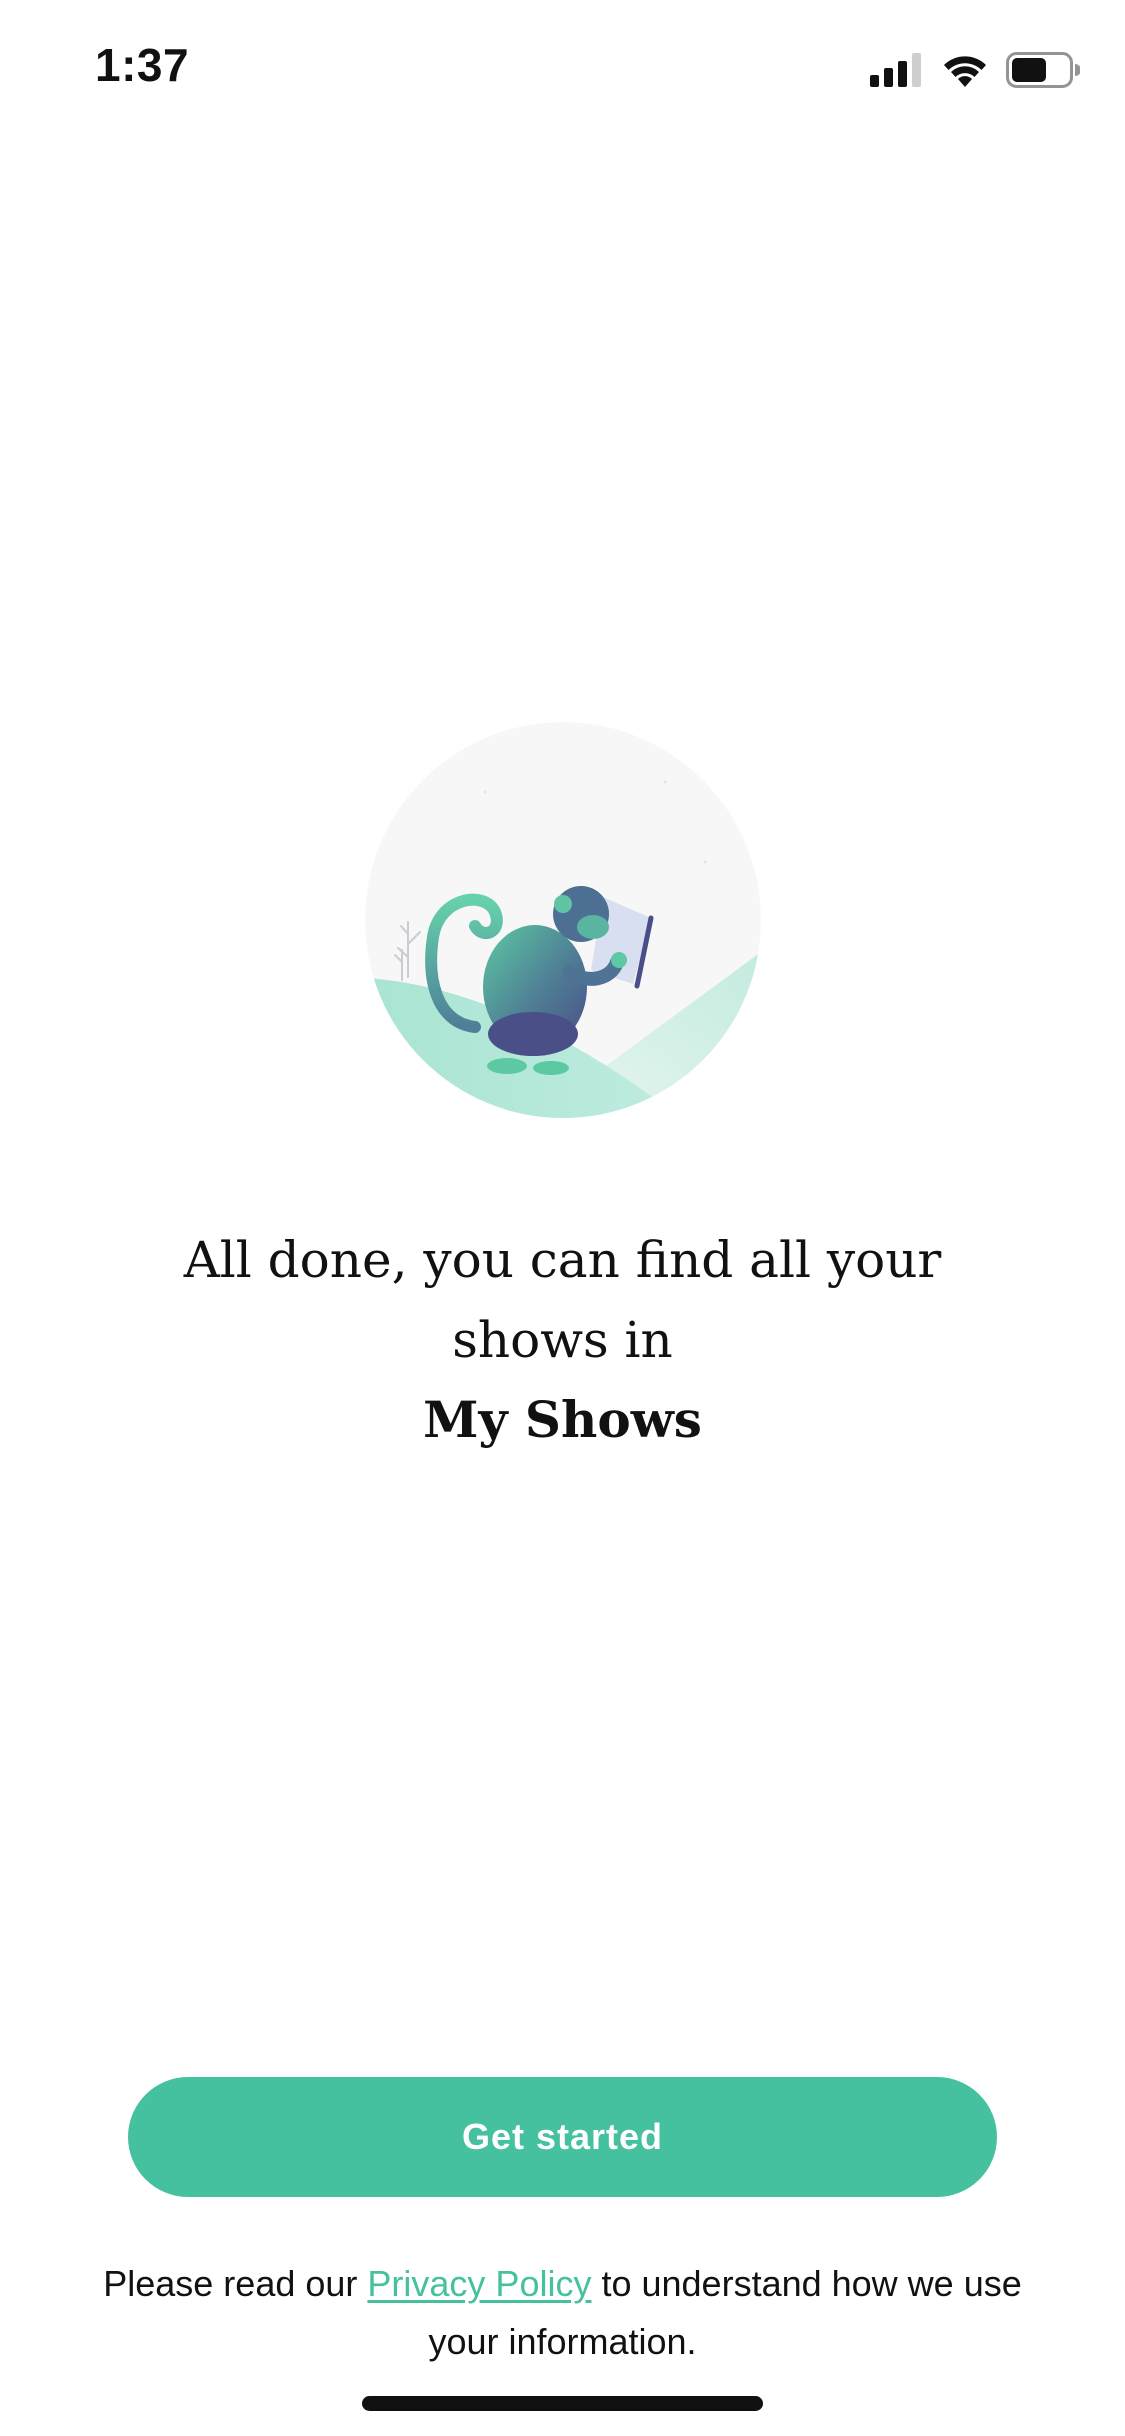  I want to click on wifi-icon, so click(965, 70).